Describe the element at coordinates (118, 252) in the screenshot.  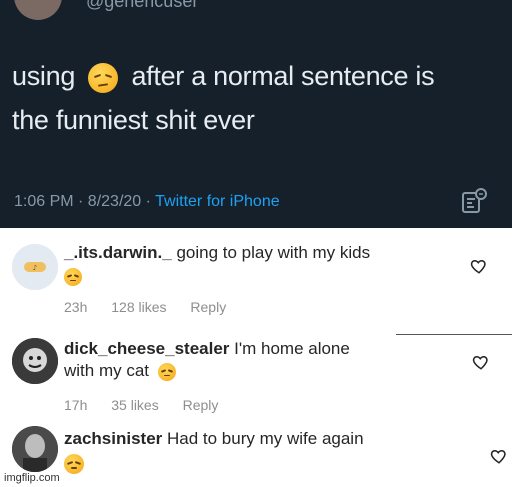
I see `comment-username: _.its.darwin._` at that location.